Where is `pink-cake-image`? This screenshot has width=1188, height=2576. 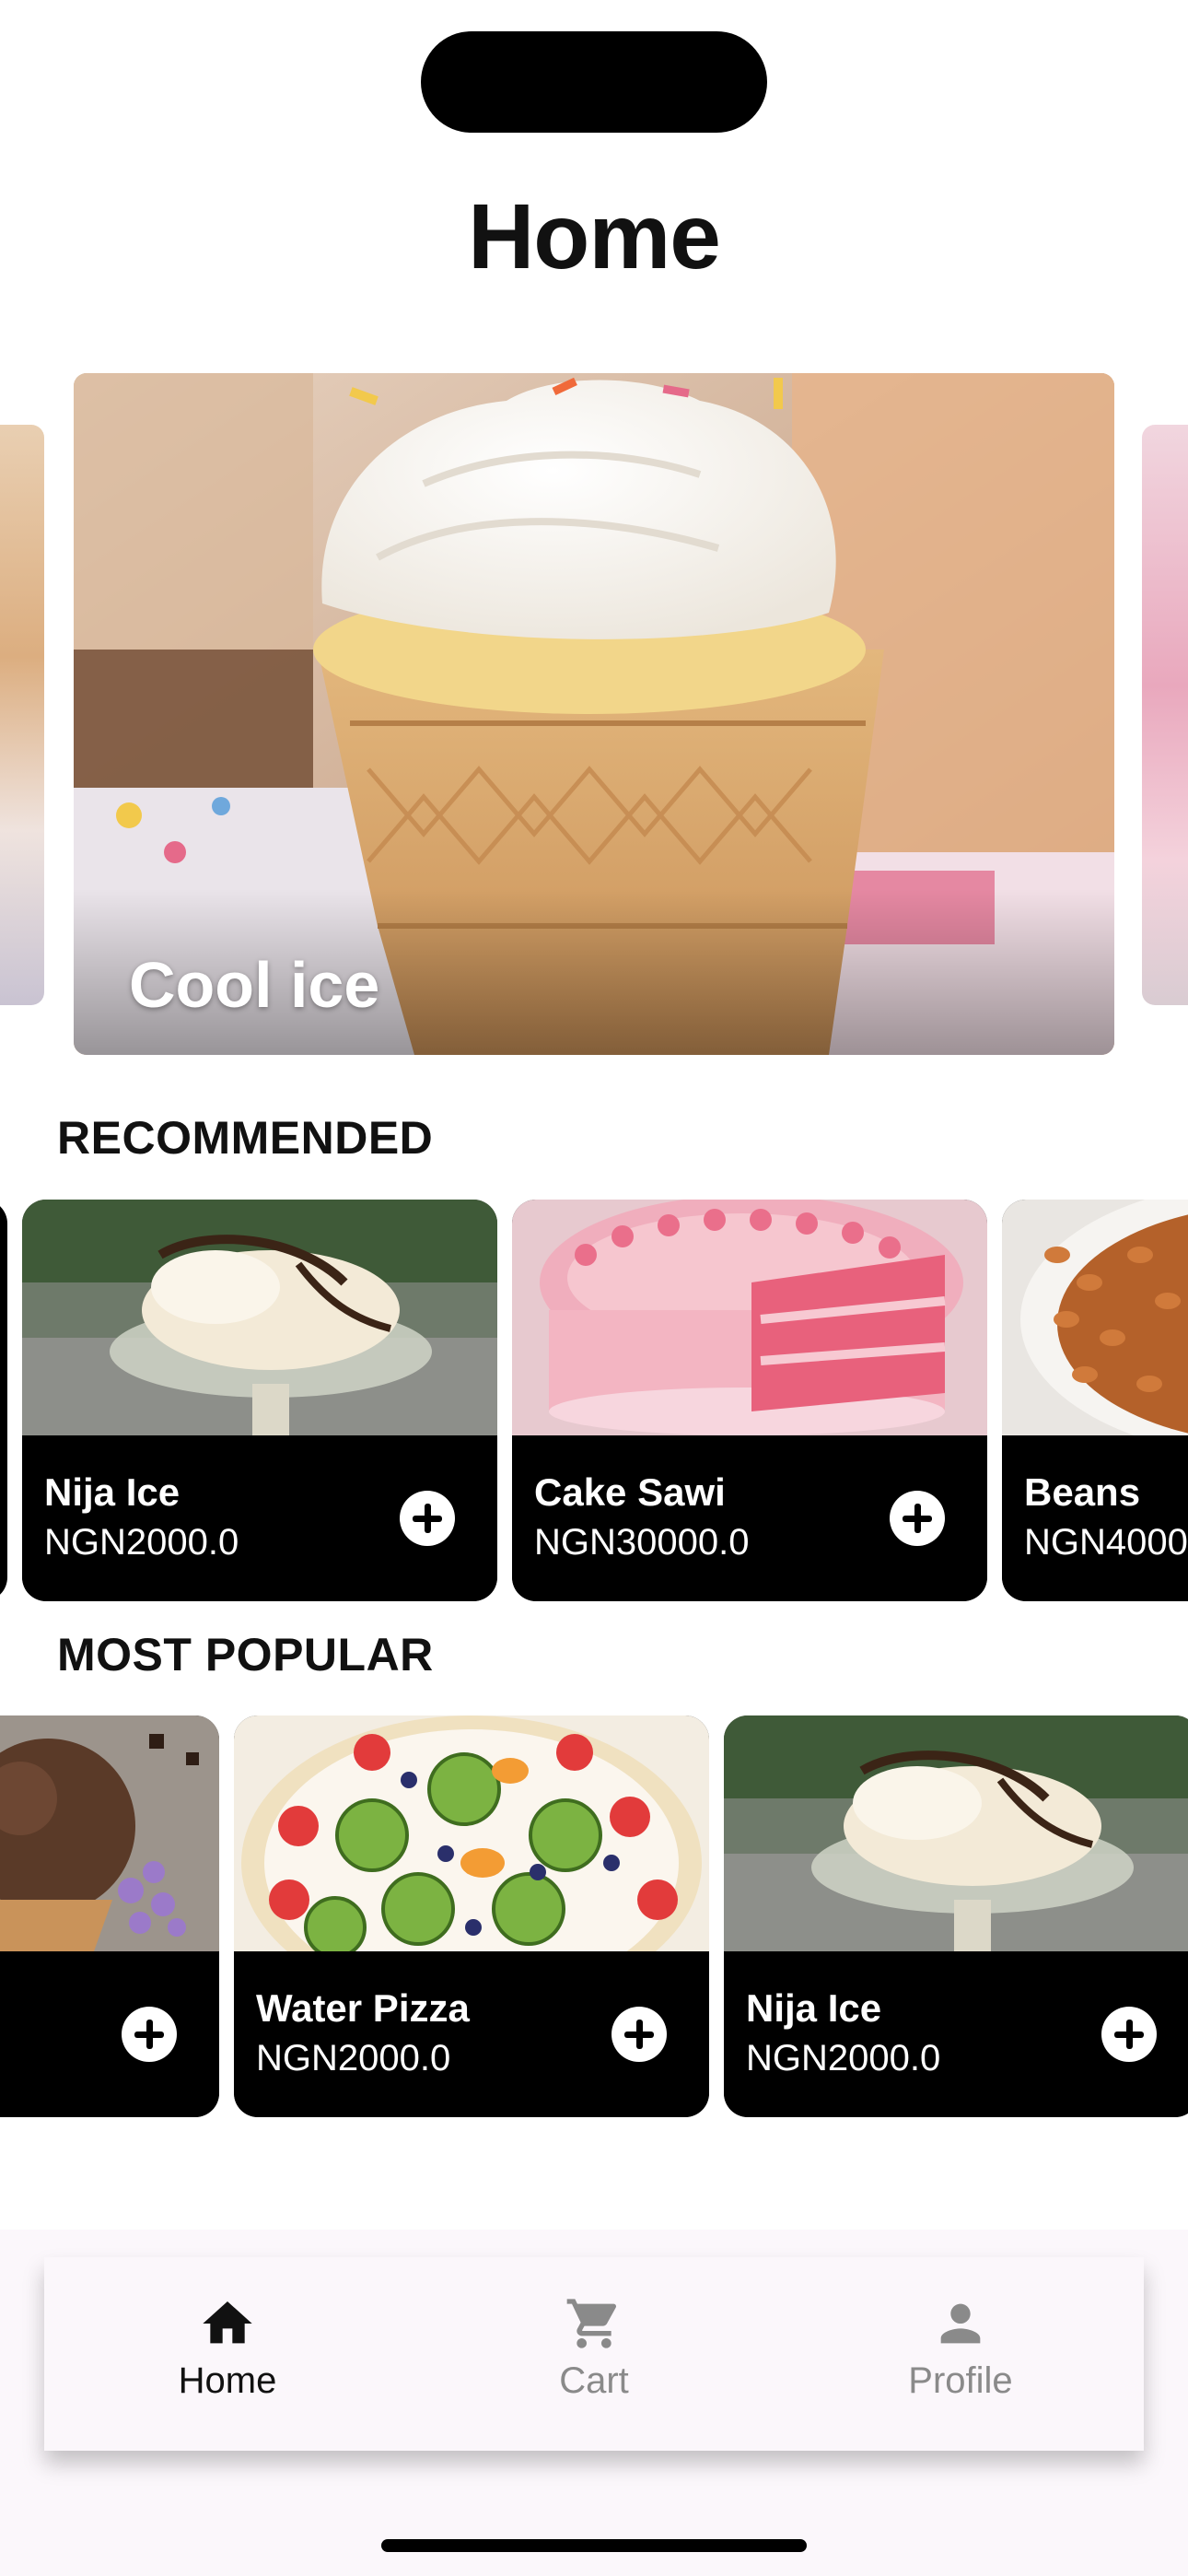
pink-cake-image is located at coordinates (749, 1317).